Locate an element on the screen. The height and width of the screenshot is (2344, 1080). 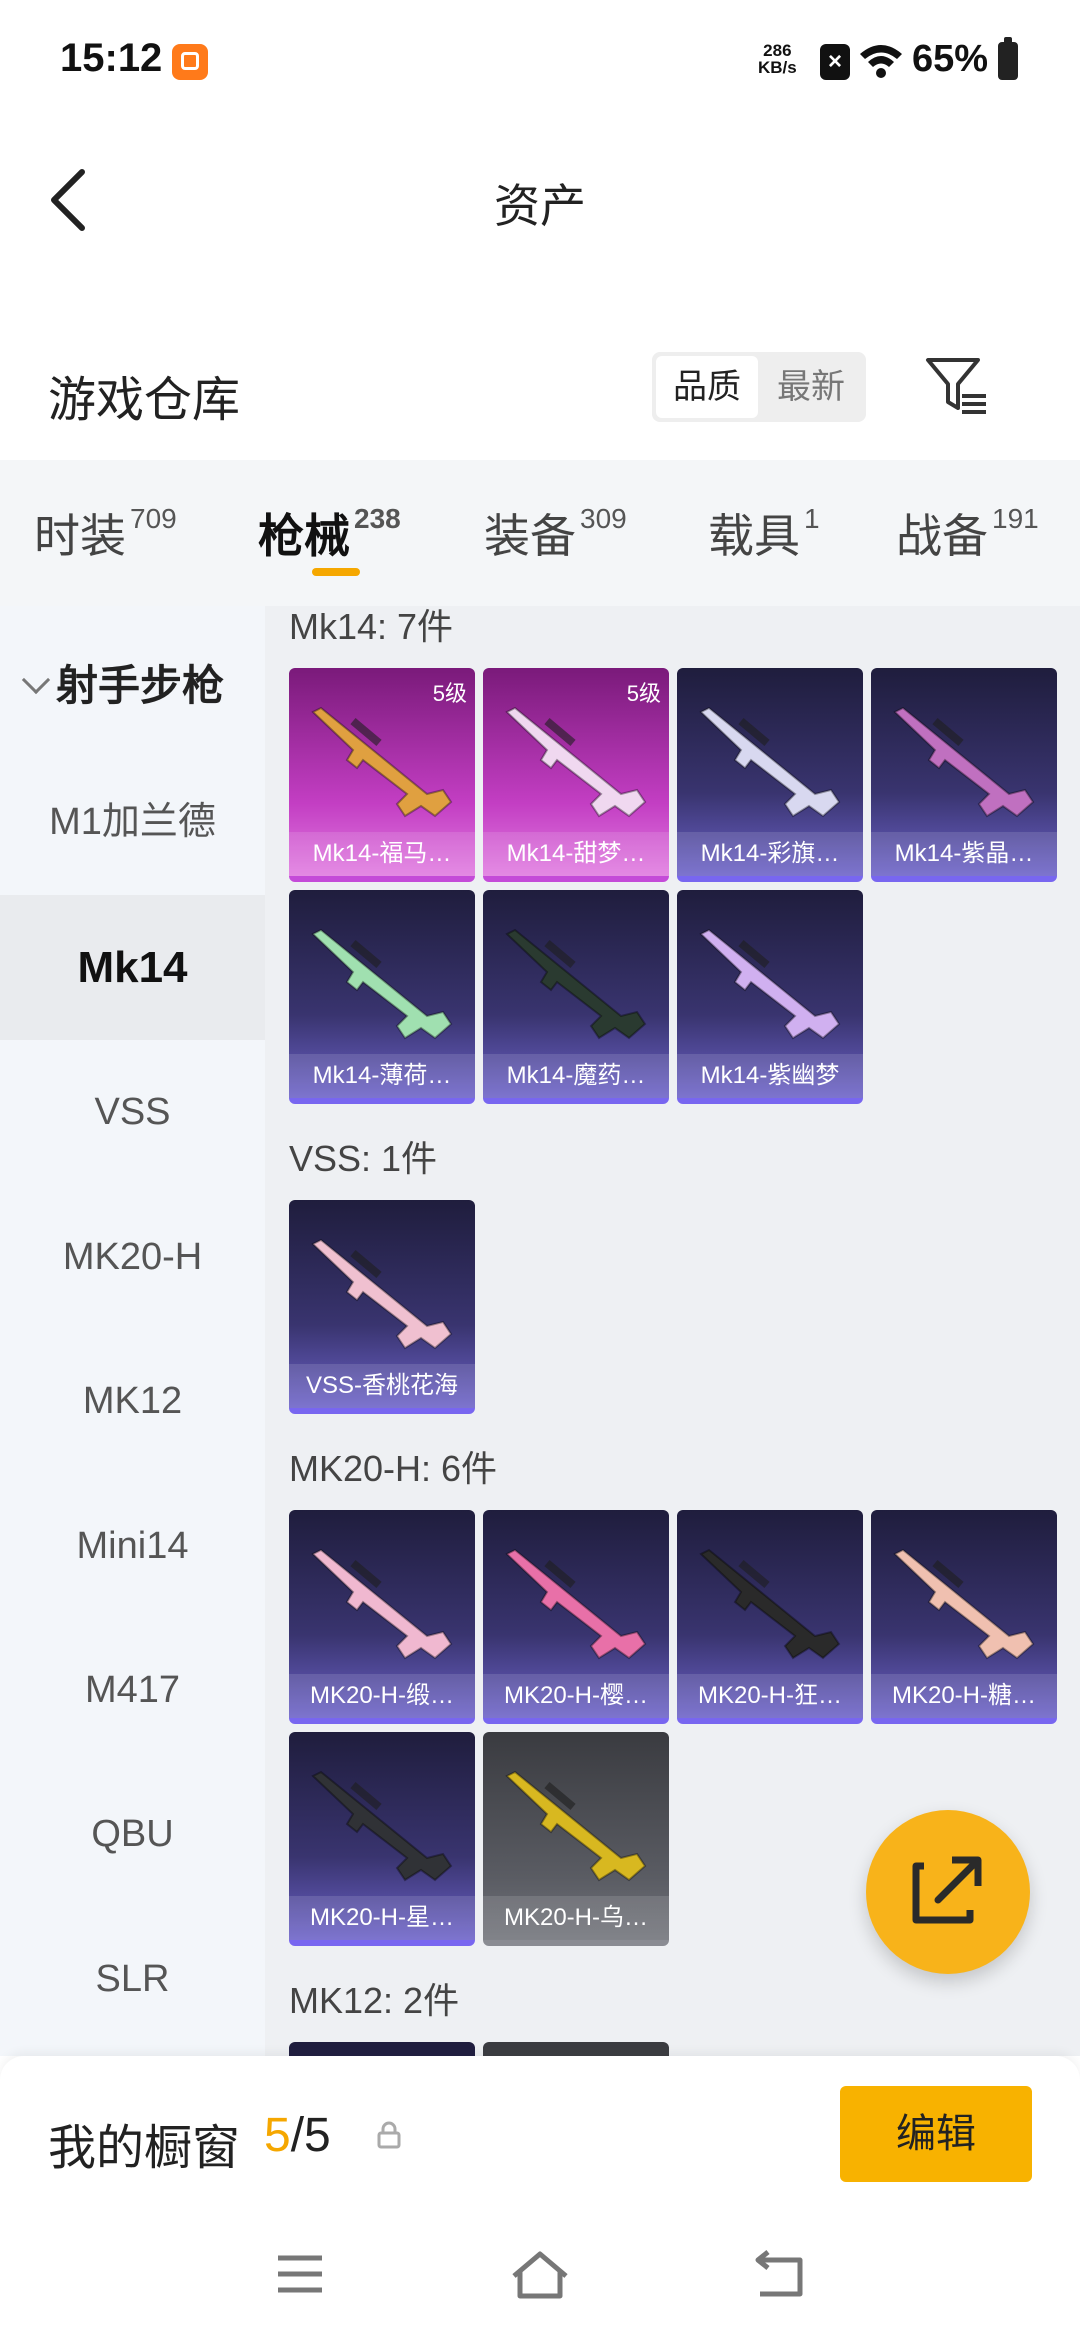
back-nav-button is located at coordinates (780, 2276).